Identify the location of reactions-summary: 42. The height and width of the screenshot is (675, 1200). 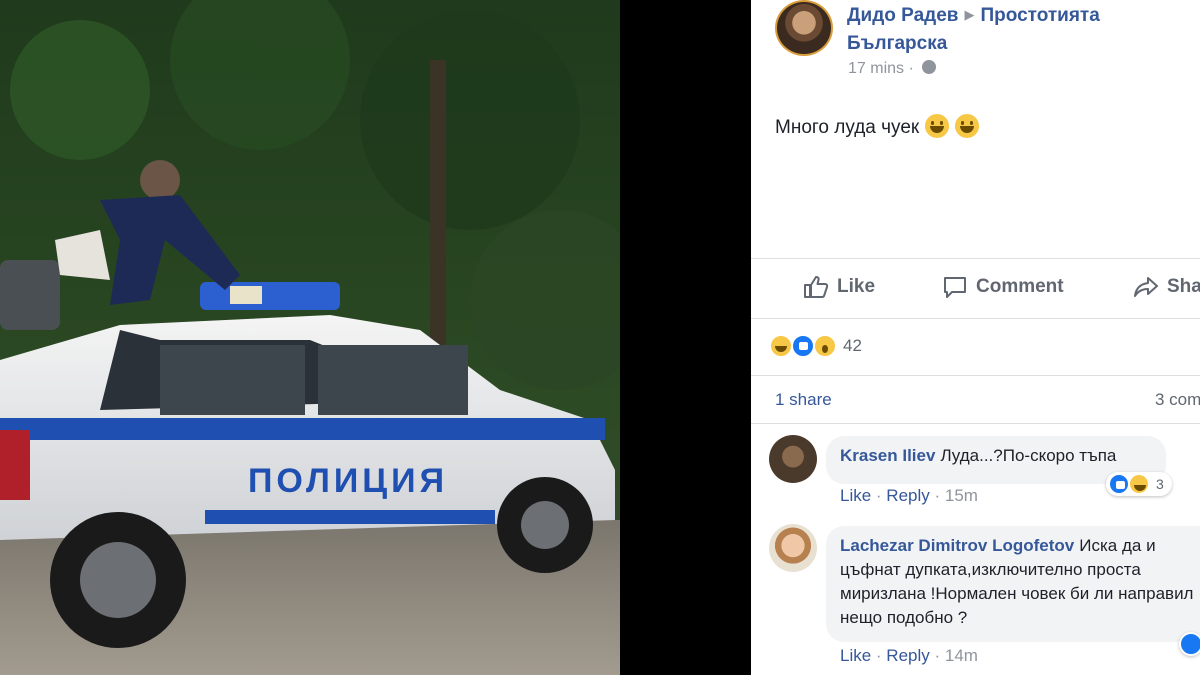
(815, 346).